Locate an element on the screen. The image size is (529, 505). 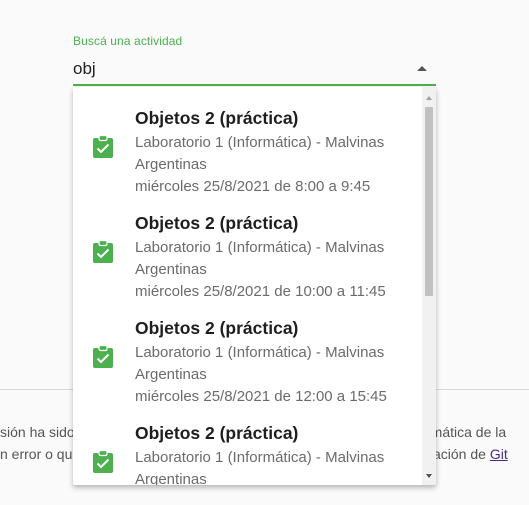
scrollbar-thumb is located at coordinates (429, 201).